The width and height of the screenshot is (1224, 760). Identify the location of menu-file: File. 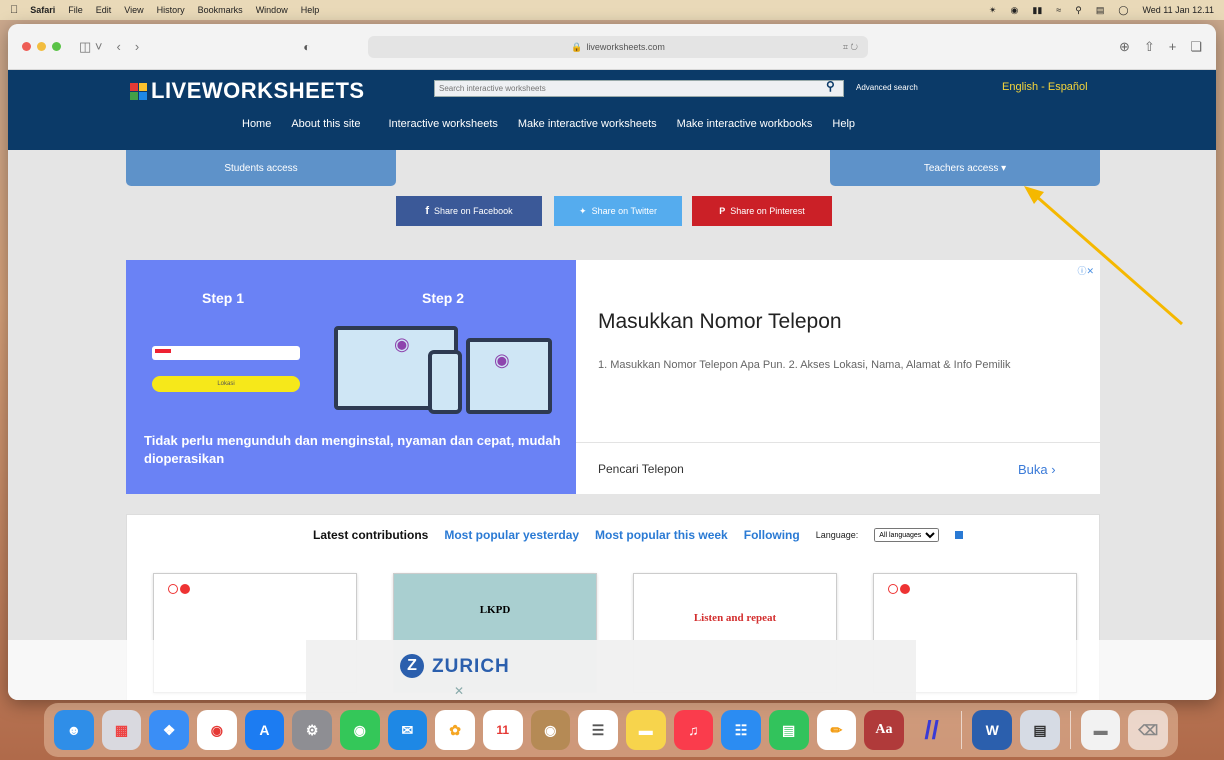
(75, 10).